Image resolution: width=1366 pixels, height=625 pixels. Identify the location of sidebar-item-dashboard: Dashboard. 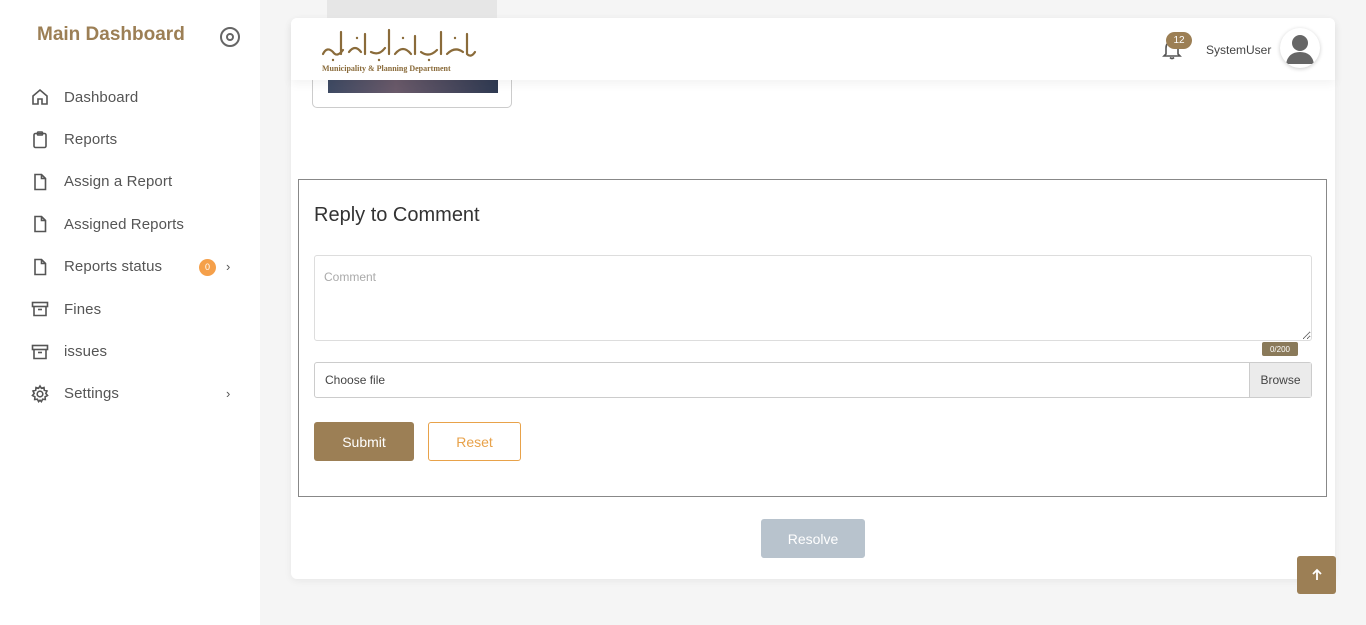
(130, 97).